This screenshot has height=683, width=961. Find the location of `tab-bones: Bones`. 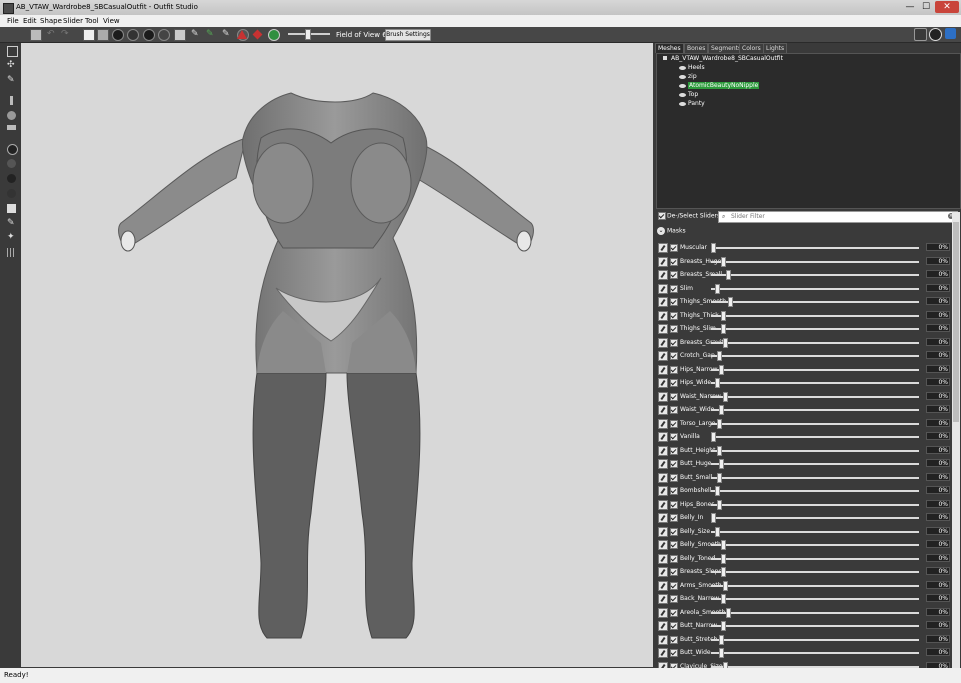

tab-bones: Bones is located at coordinates (696, 48).